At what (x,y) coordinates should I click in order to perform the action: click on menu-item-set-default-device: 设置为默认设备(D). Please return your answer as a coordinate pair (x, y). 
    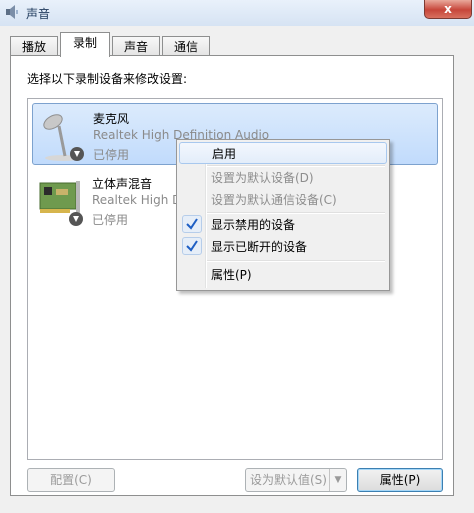
    Looking at the image, I should click on (283, 178).